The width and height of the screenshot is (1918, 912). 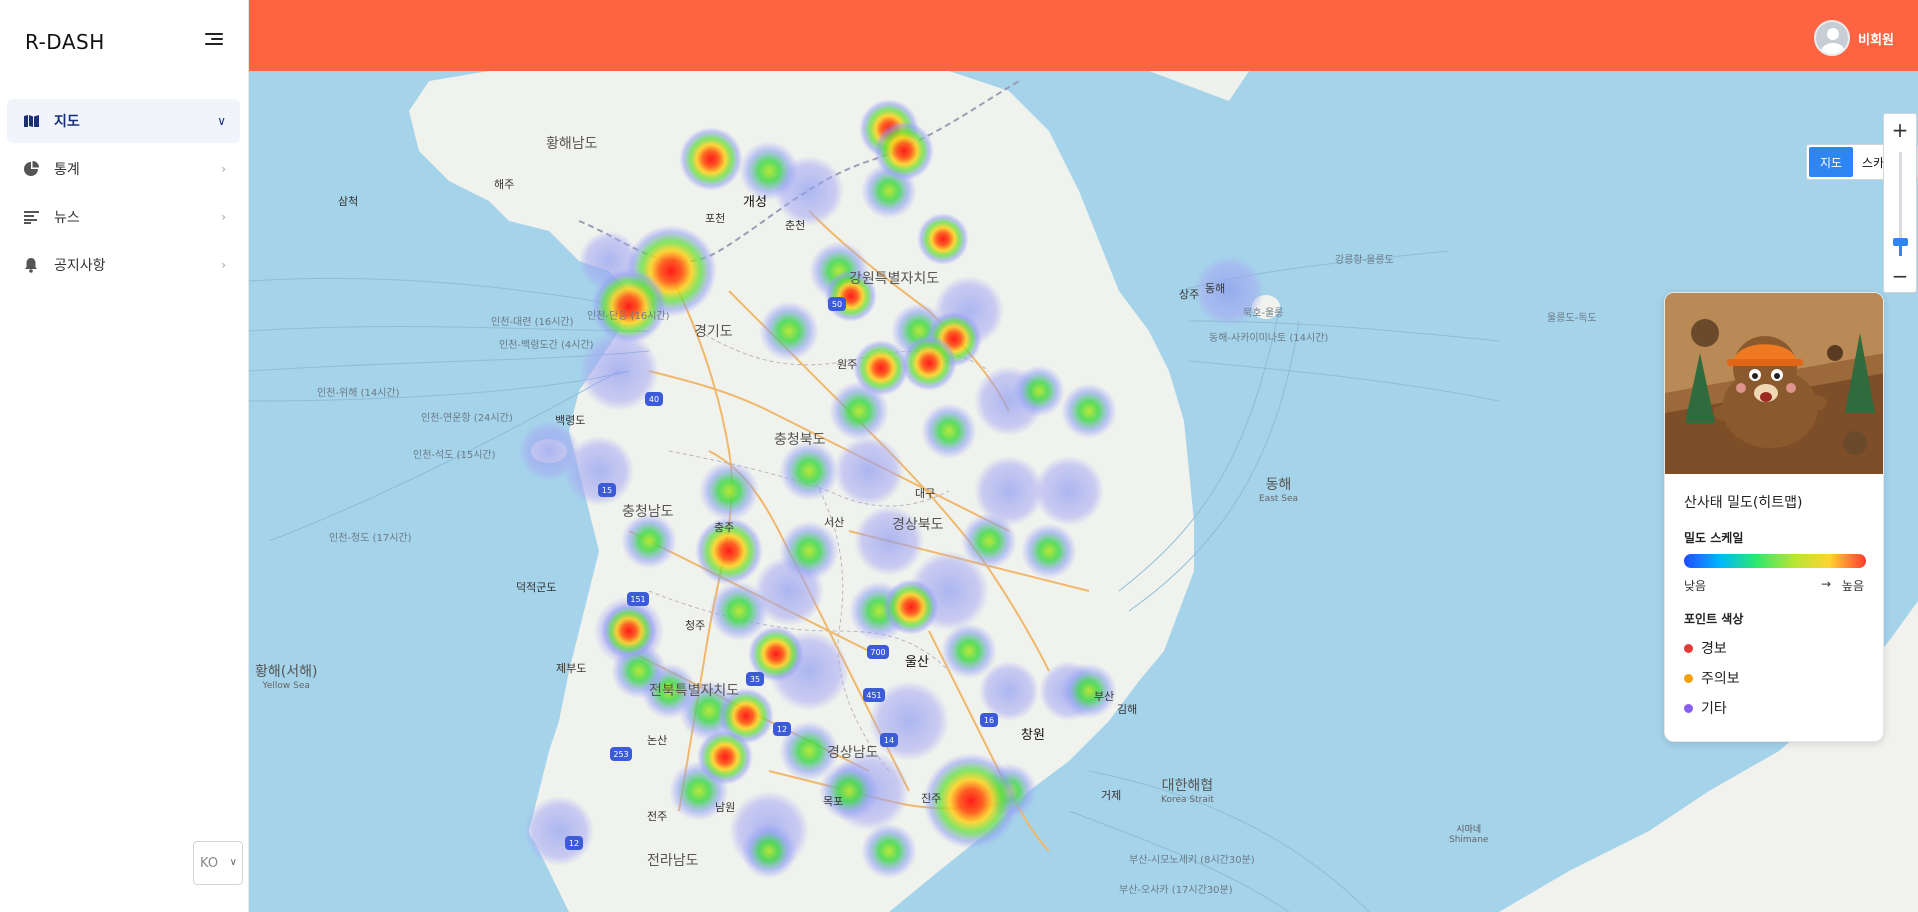 What do you see at coordinates (654, 399) in the screenshot?
I see `svg-text: 40` at bounding box center [654, 399].